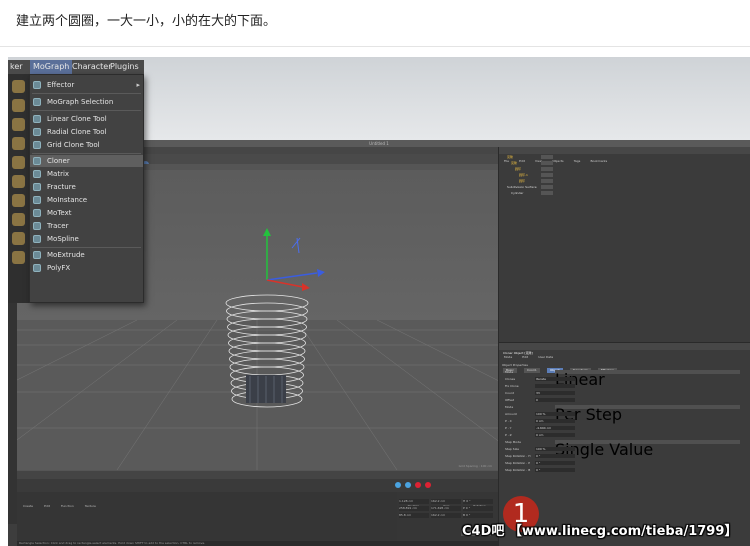 This screenshot has width=750, height=546. I want to click on autokey-icon, so click(428, 485).